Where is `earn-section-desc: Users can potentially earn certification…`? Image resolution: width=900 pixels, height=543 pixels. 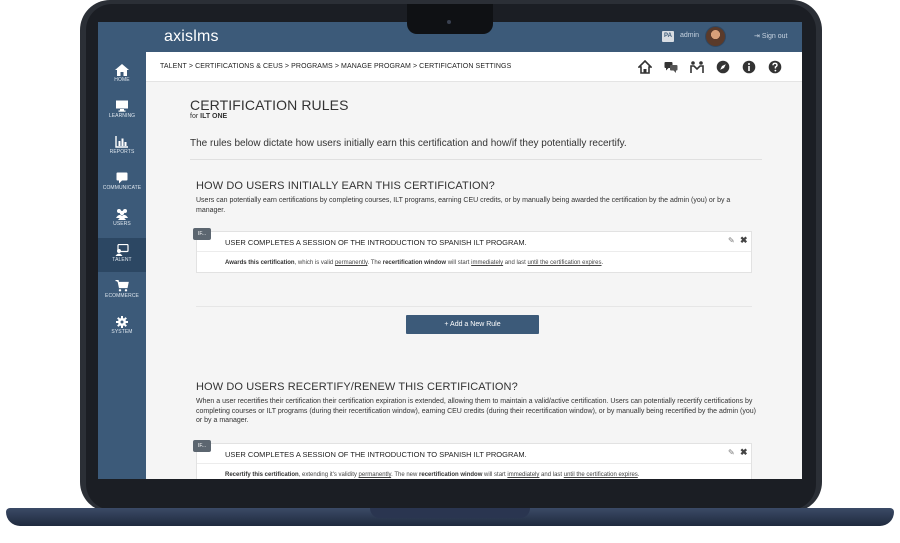
earn-section-desc: Users can potentially earn certification… is located at coordinates (463, 205).